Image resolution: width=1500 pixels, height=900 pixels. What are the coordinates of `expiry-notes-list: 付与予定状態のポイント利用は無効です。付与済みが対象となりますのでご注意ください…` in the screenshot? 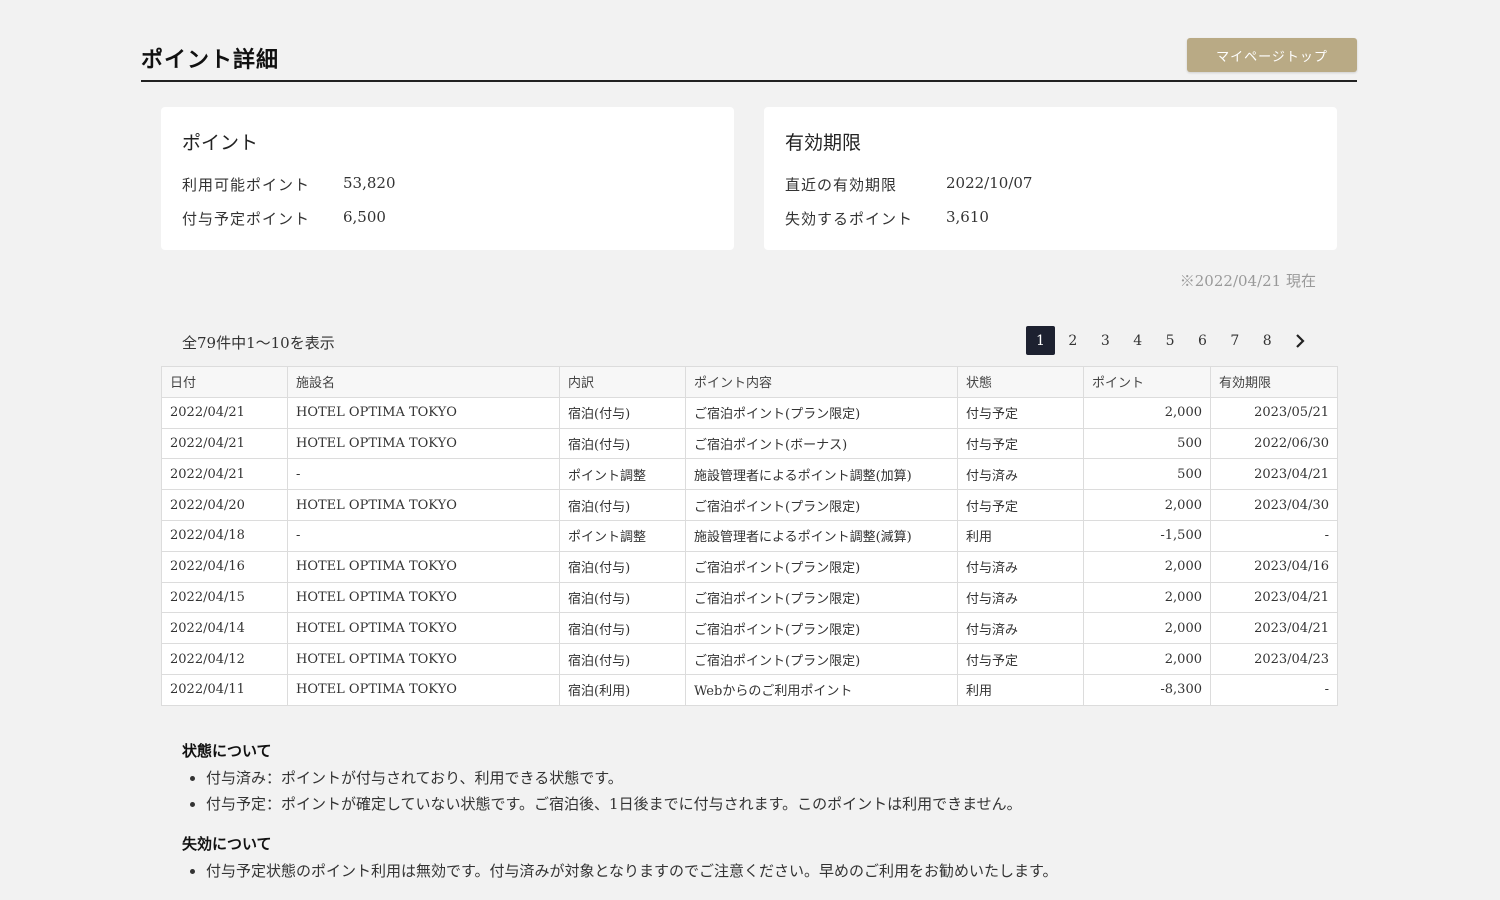 It's located at (620, 871).